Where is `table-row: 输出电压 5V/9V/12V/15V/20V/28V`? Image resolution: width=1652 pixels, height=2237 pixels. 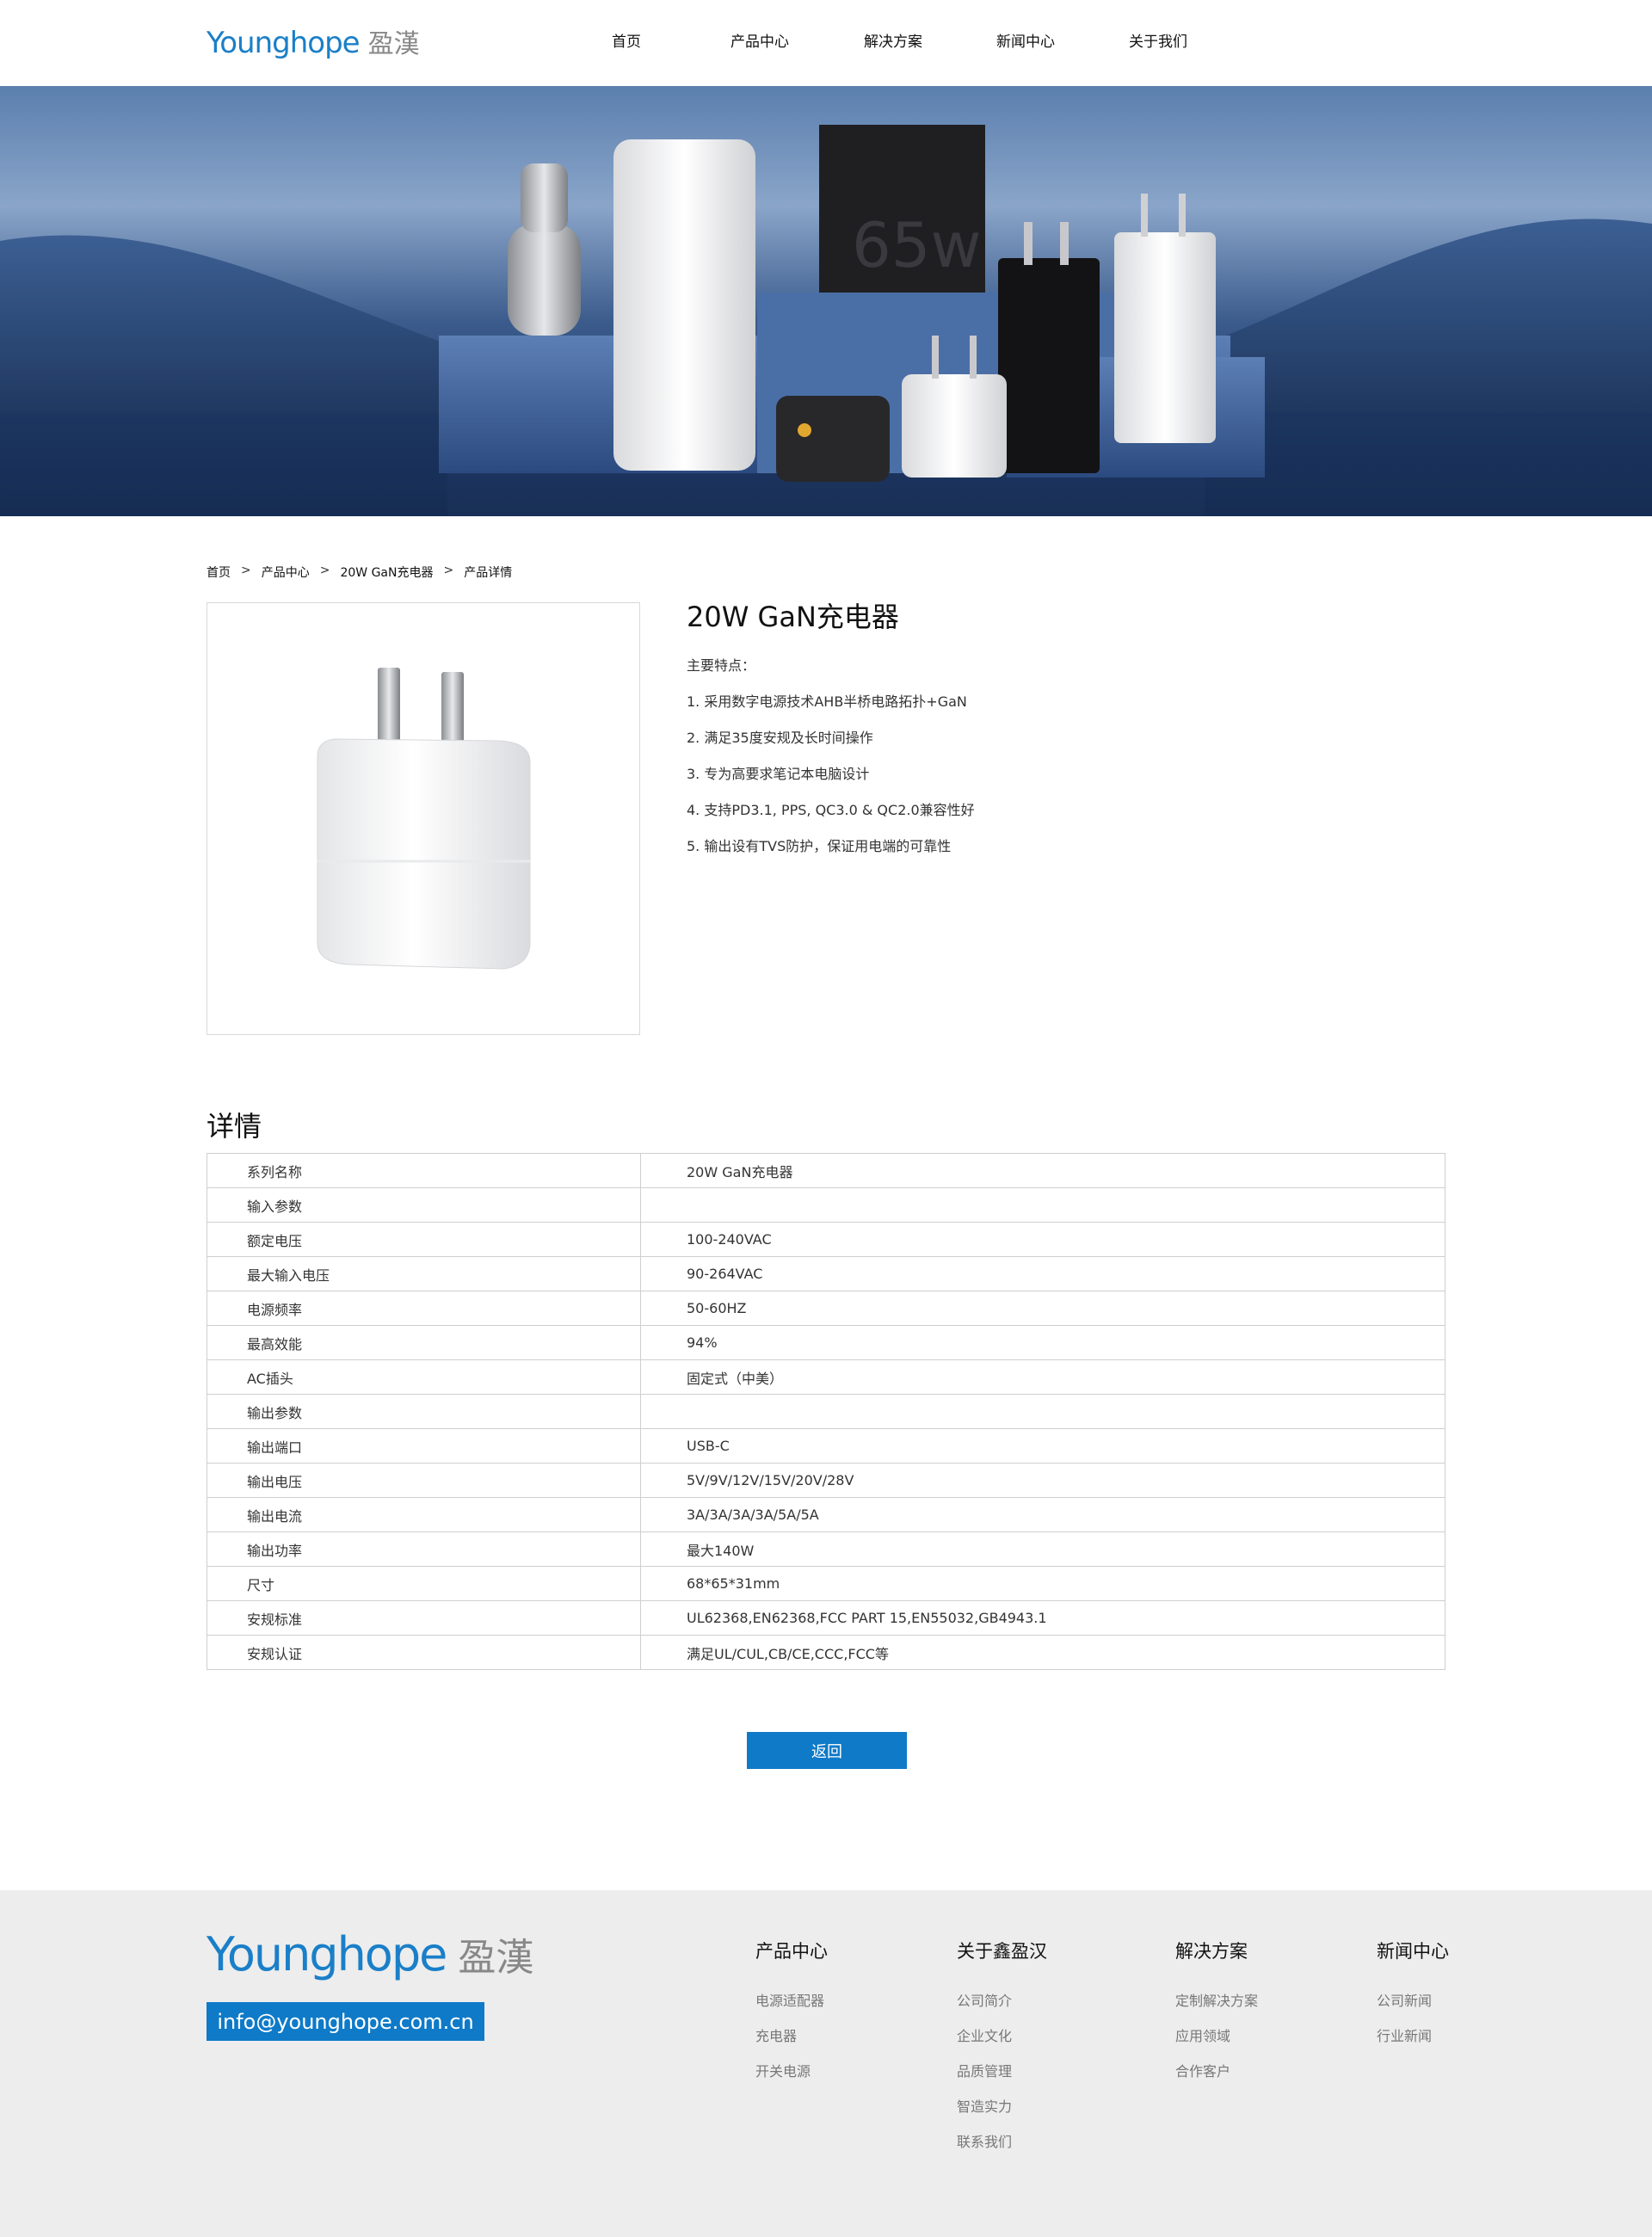
table-row: 输出电压 5V/9V/12V/15V/20V/28V is located at coordinates (826, 1480).